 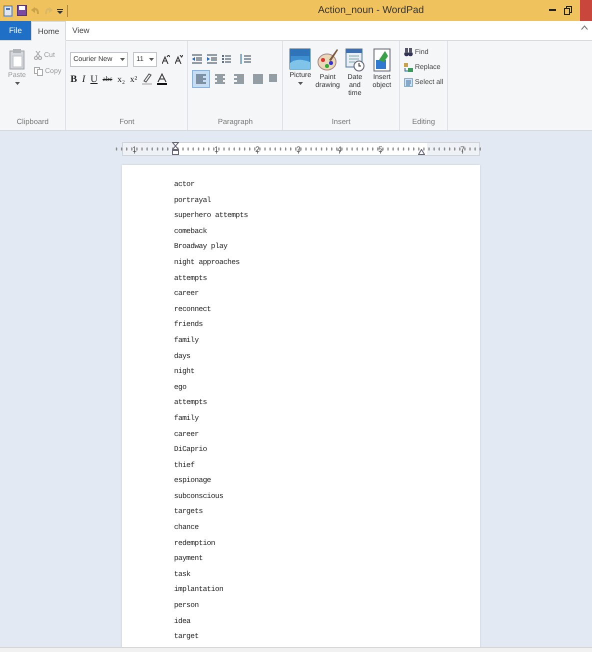 I want to click on line-spacing-icon, so click(x=245, y=59).